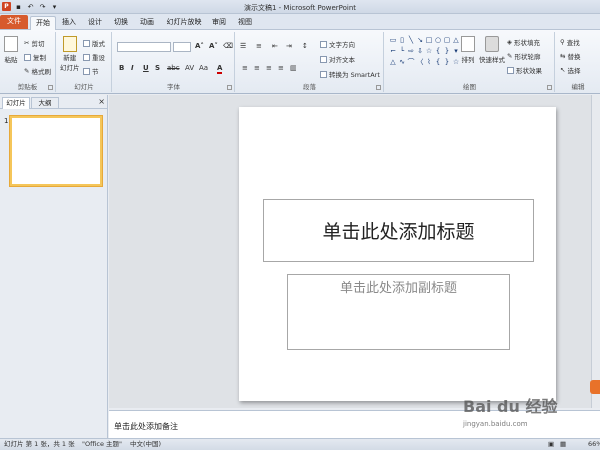  Describe the element at coordinates (551, 444) in the screenshot. I see `normal-view-icon: ▣` at that location.